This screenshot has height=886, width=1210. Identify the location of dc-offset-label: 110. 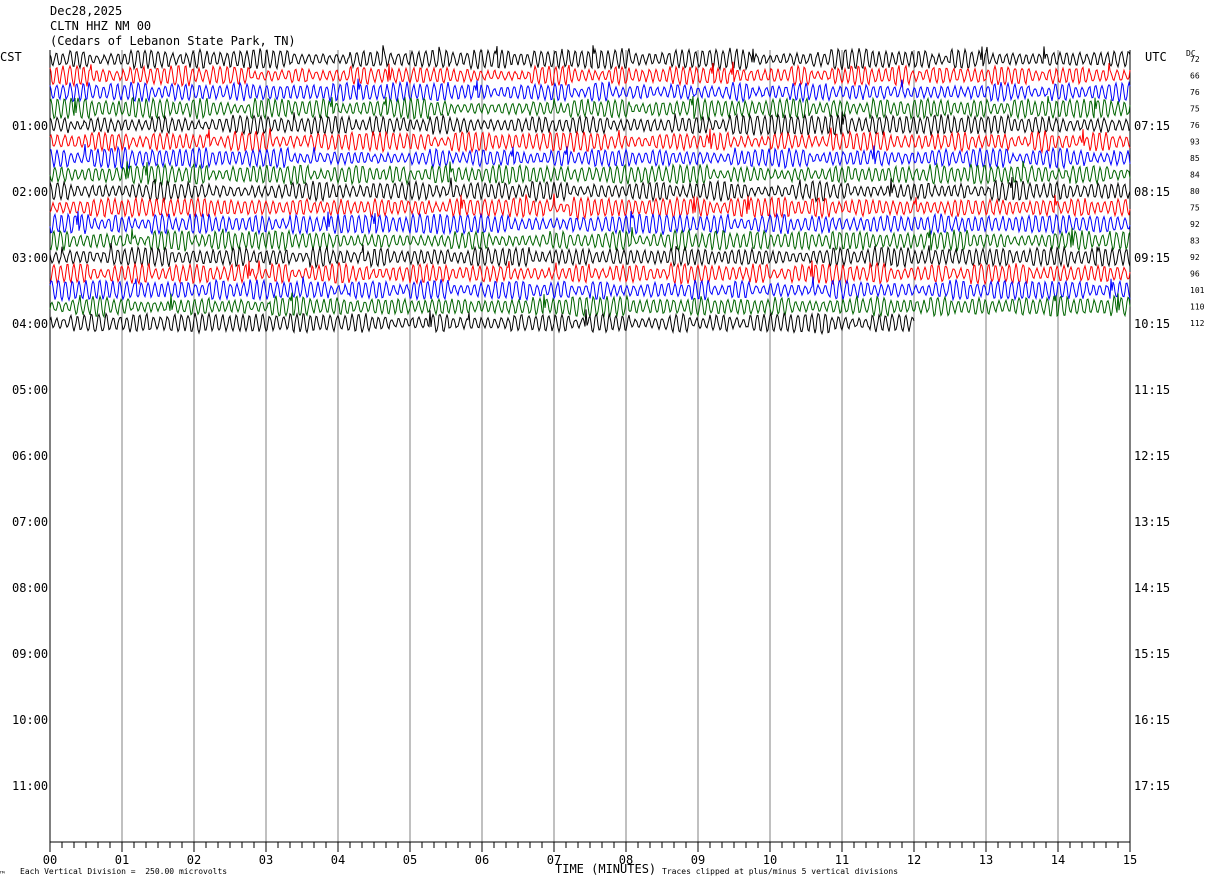
(1197, 307).